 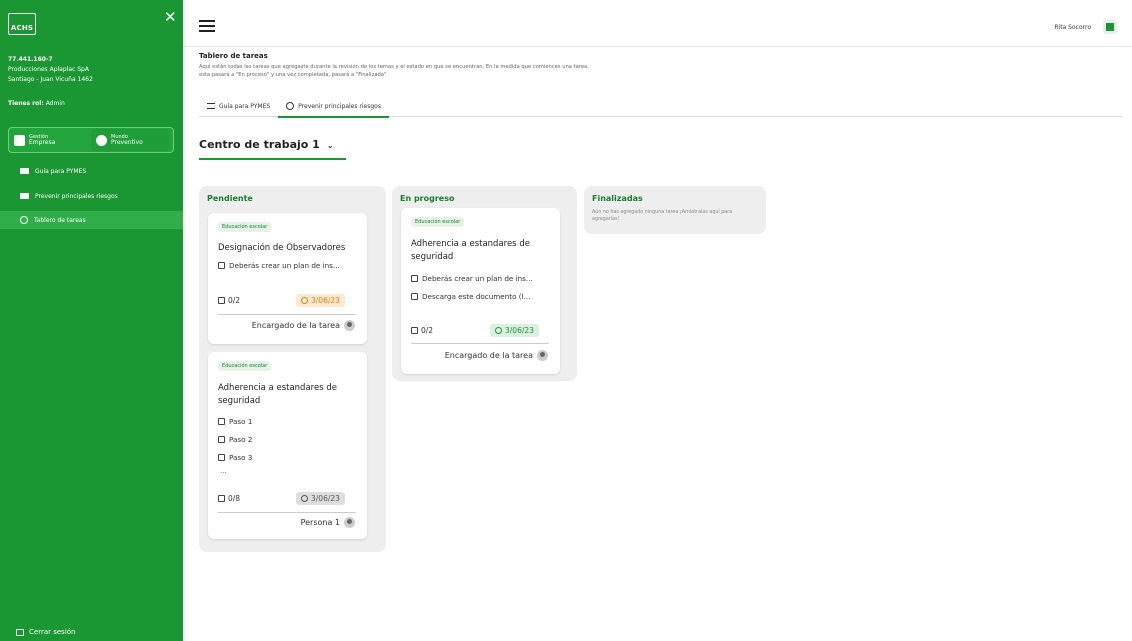 I want to click on column-title: Finalizadas, so click(x=617, y=198).